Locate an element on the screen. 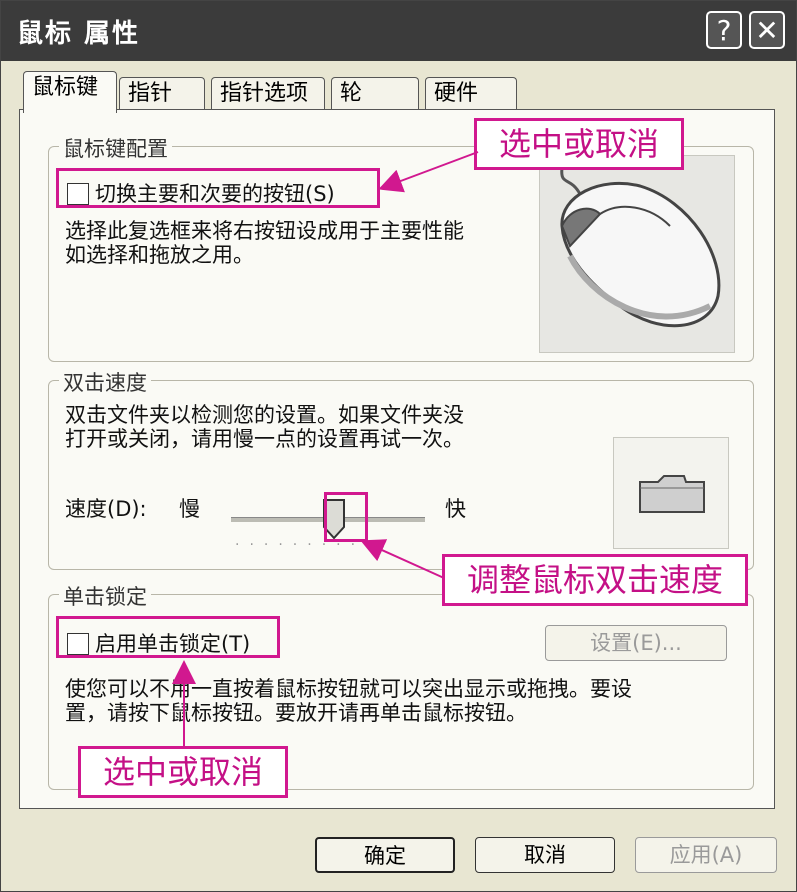 The width and height of the screenshot is (797, 892). tab-wheel: 轮 is located at coordinates (375, 94).